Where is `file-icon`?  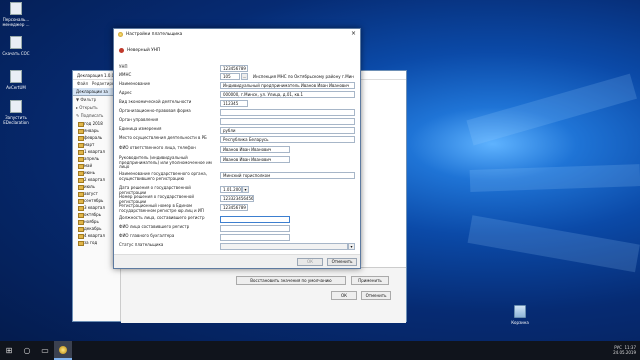 file-icon is located at coordinates (16, 76).